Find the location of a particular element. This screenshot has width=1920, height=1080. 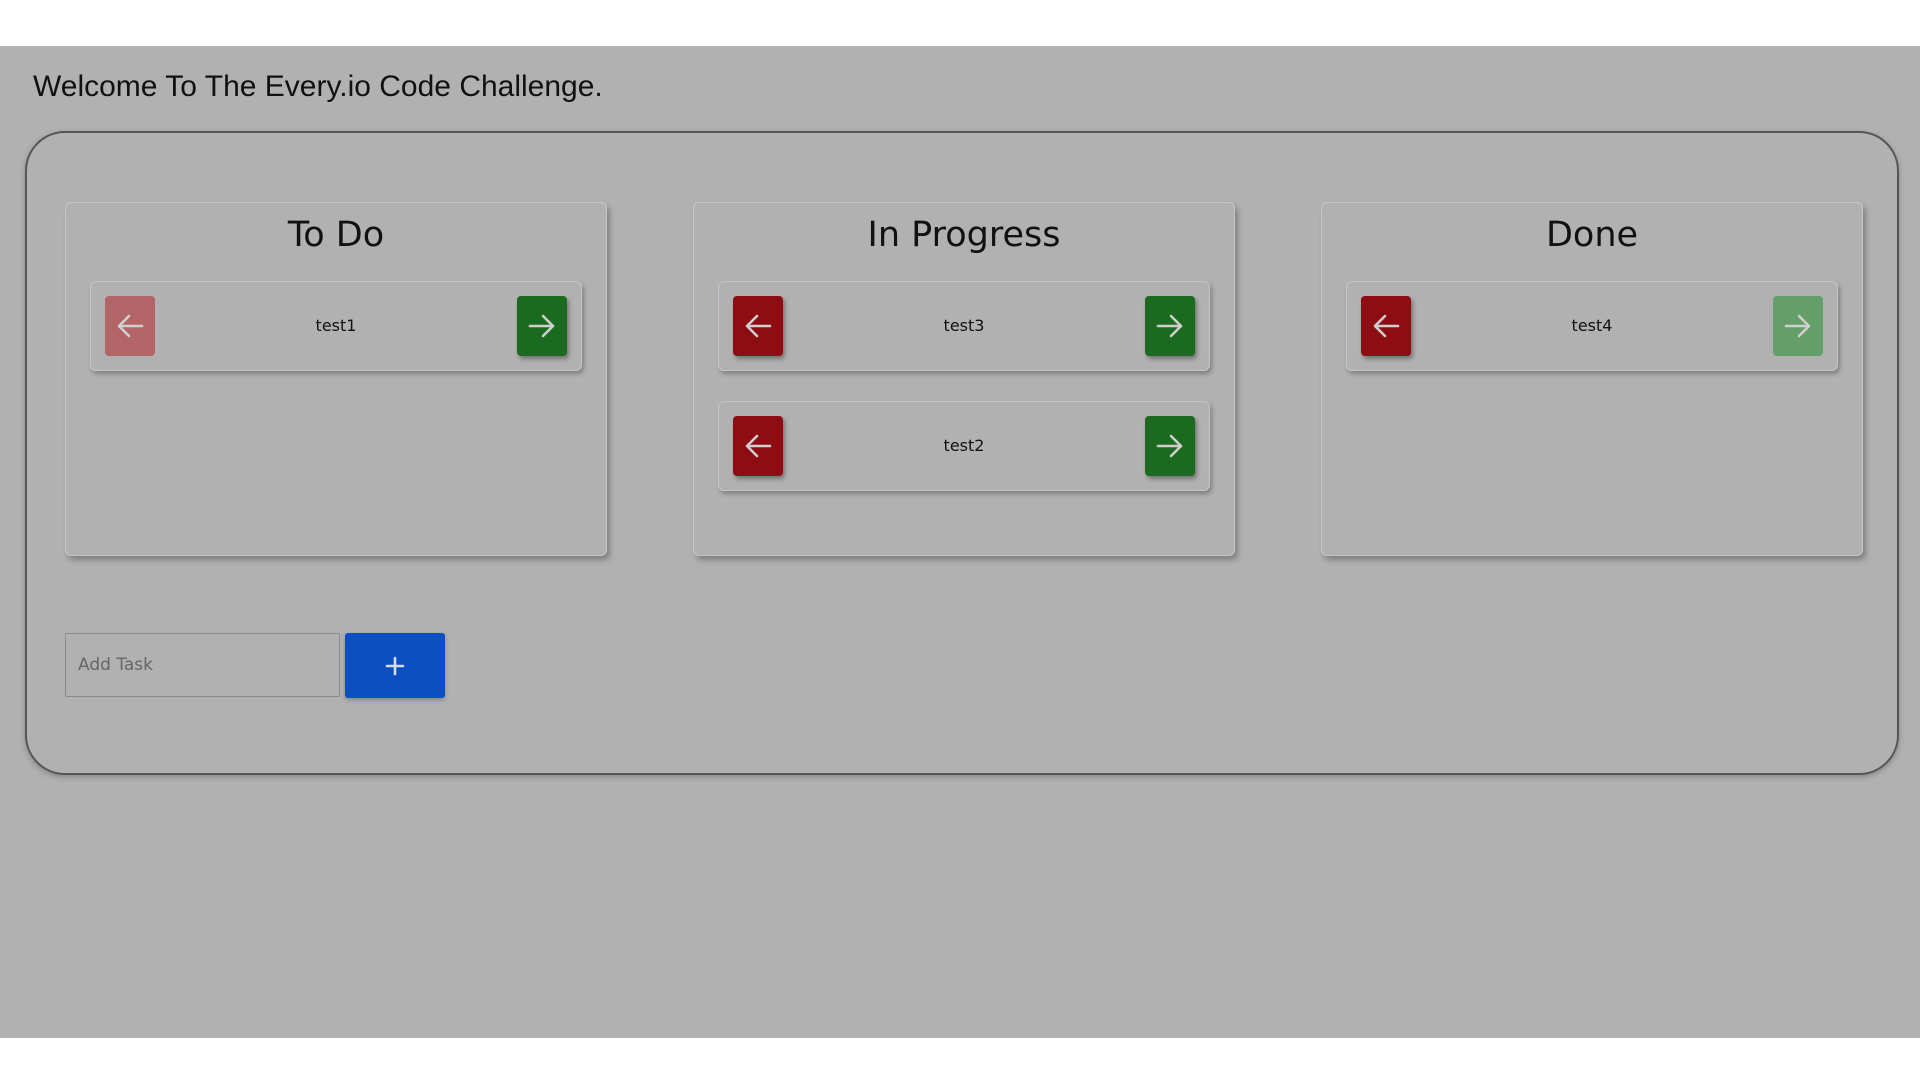

task-card: test1 is located at coordinates (336, 326).